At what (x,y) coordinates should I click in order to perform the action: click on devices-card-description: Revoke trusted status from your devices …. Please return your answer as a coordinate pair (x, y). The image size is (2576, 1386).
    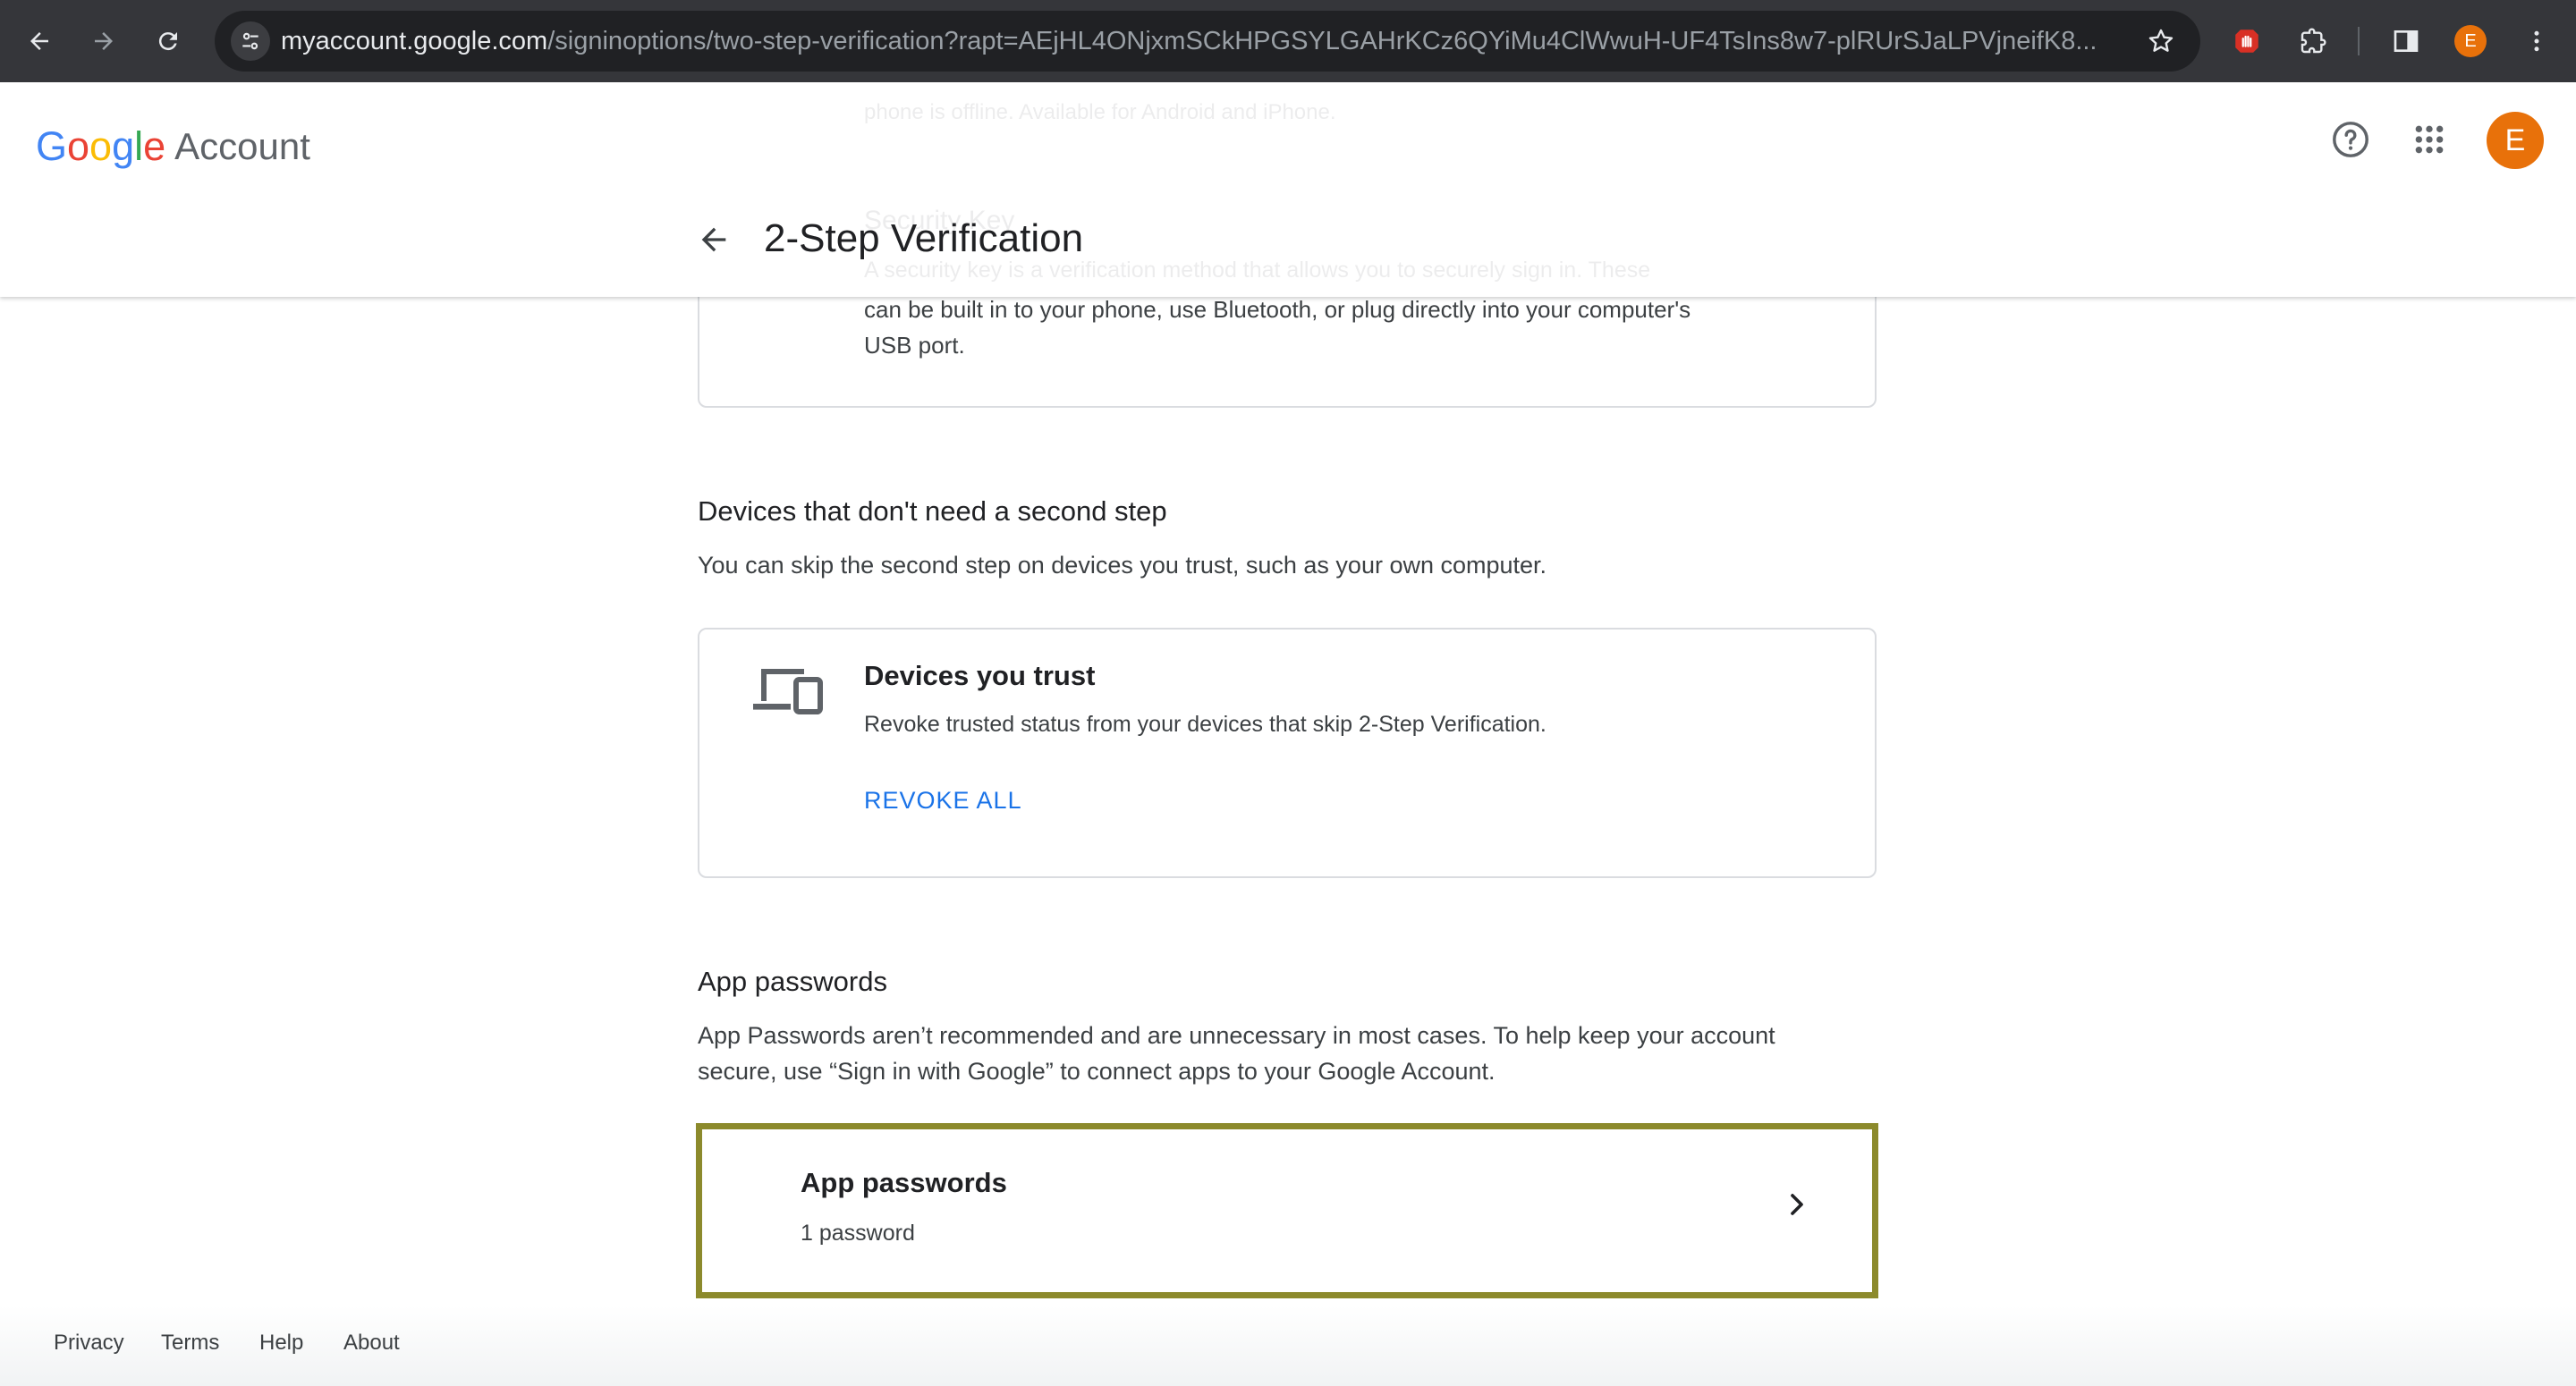
    Looking at the image, I should click on (1205, 724).